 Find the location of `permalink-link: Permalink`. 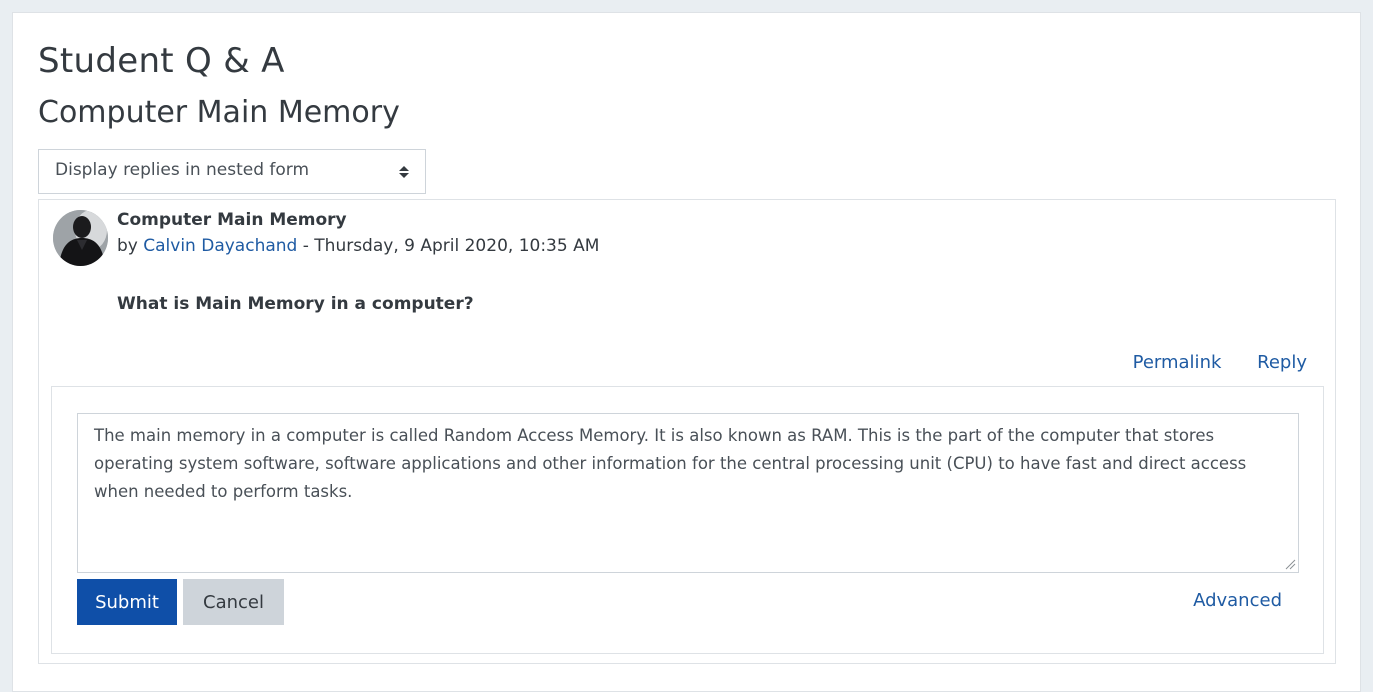

permalink-link: Permalink is located at coordinates (1177, 362).